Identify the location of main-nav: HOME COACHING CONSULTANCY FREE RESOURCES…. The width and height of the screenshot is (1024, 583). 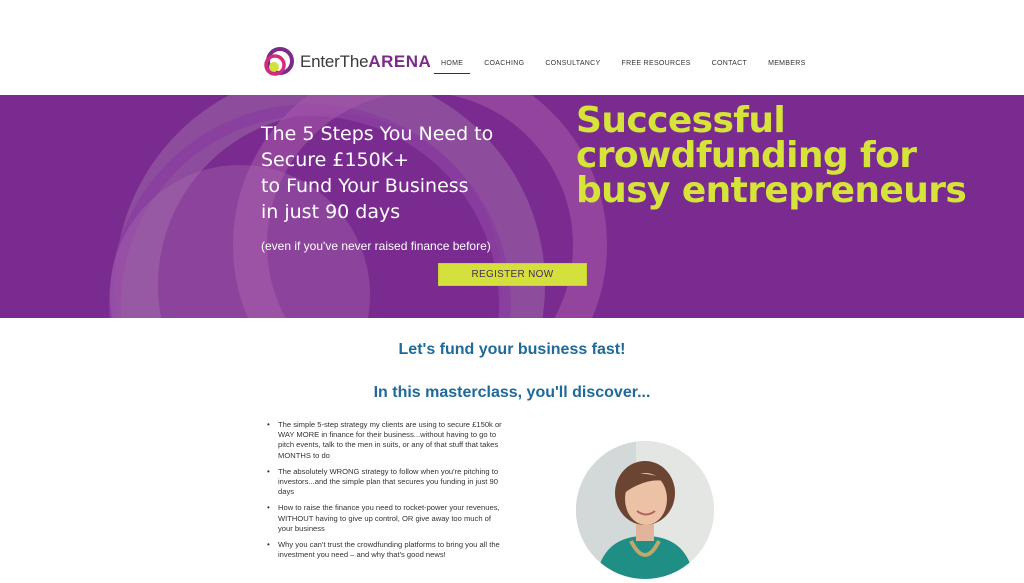
(627, 66).